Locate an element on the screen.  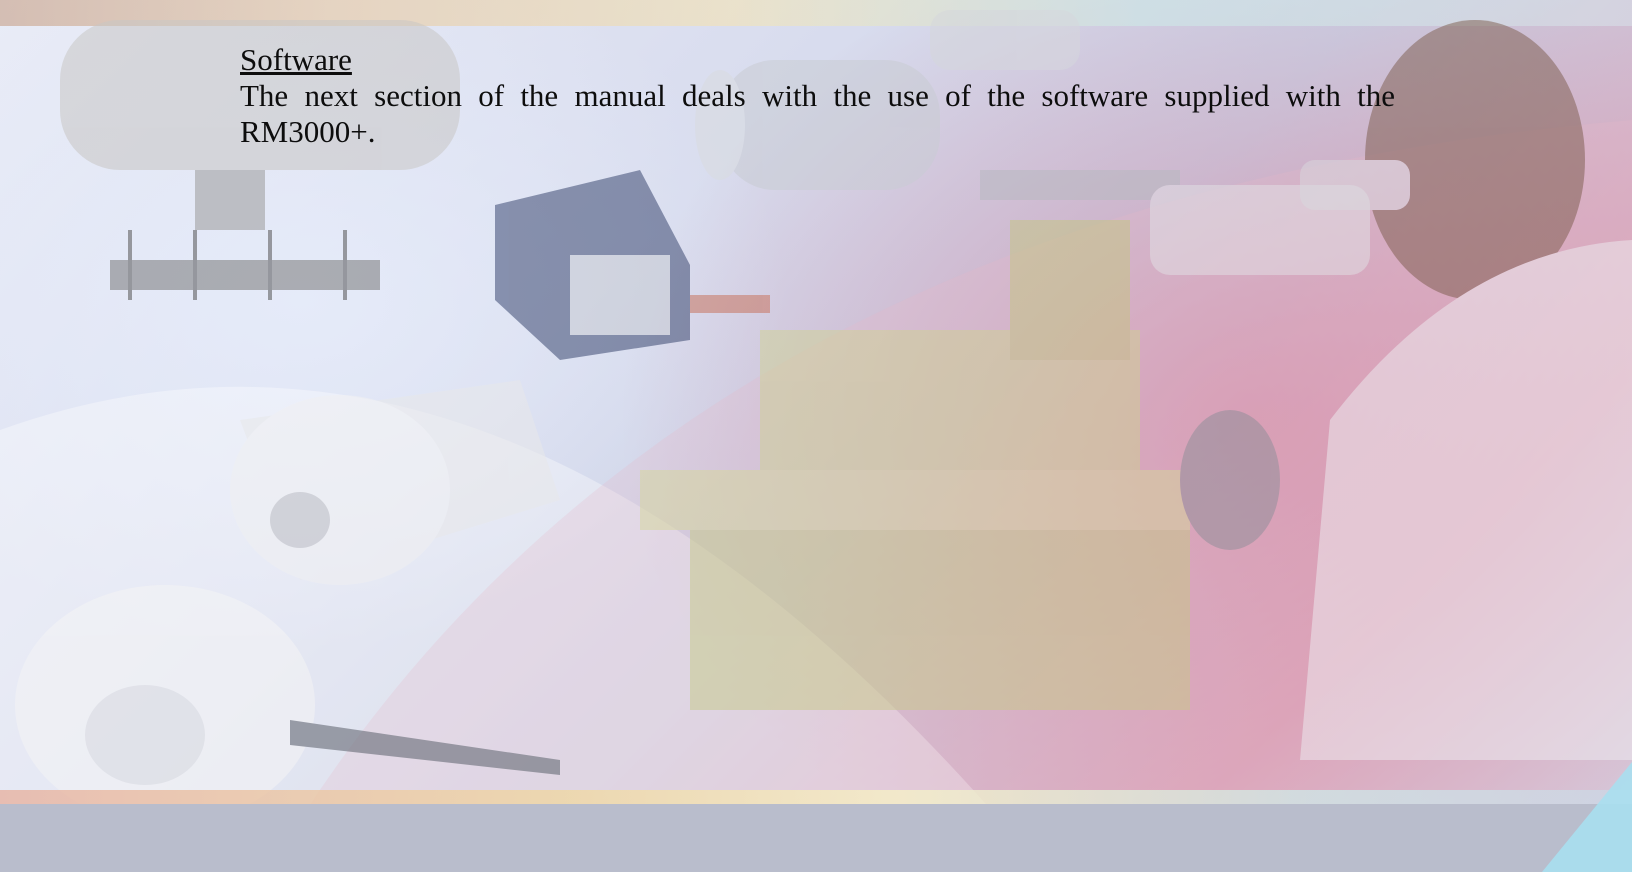
bottom-decorative-band is located at coordinates (816, 797).